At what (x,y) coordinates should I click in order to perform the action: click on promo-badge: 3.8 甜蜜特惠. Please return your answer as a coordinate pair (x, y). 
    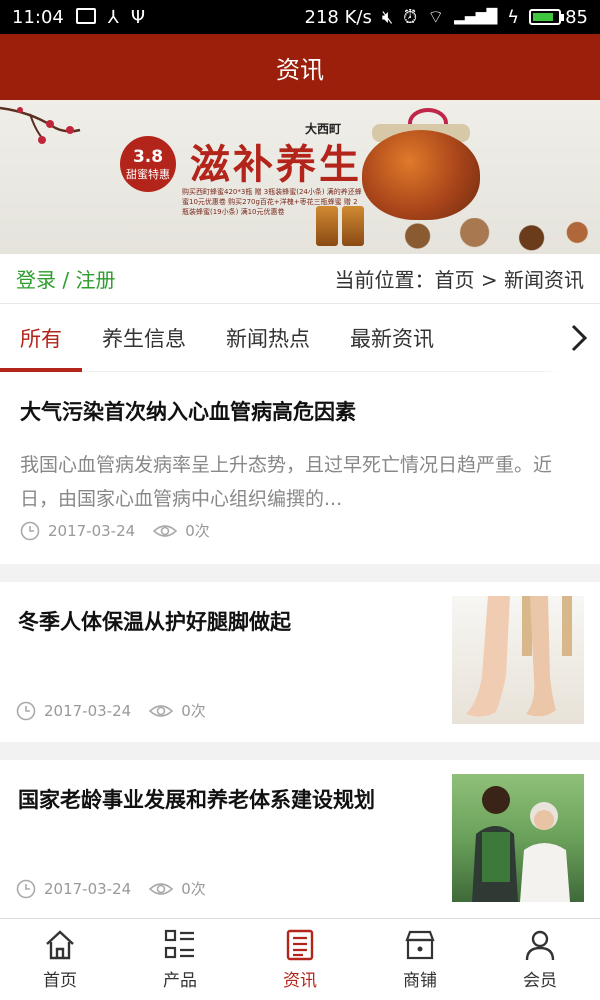
    Looking at the image, I should click on (148, 164).